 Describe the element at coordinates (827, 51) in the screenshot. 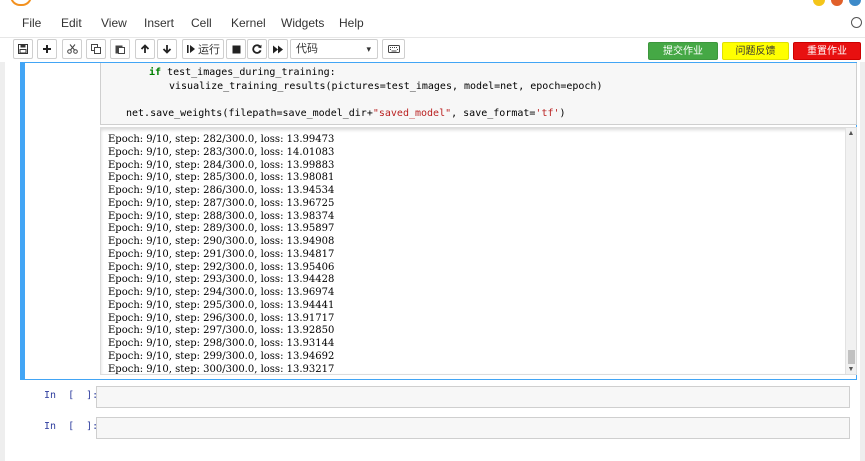

I see `reset-assignment-button: 重置作业` at that location.